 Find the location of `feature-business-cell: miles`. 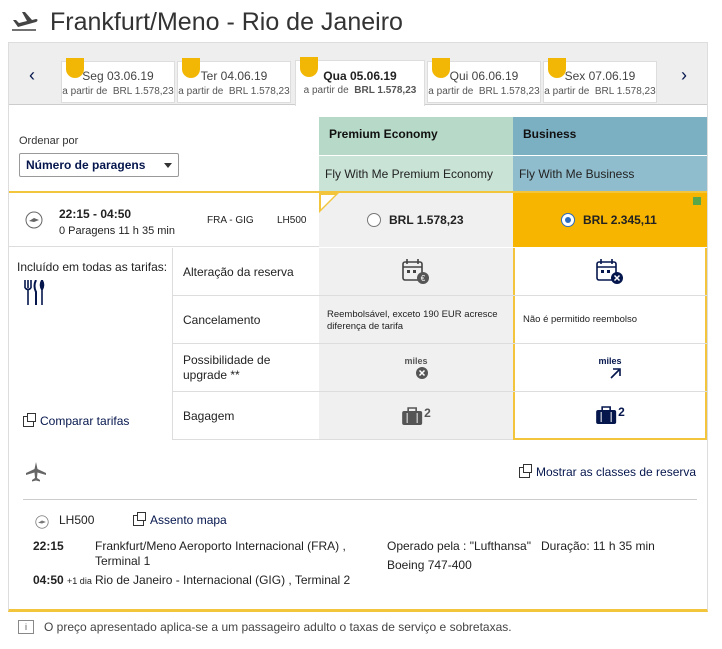

feature-business-cell: miles is located at coordinates (610, 367).